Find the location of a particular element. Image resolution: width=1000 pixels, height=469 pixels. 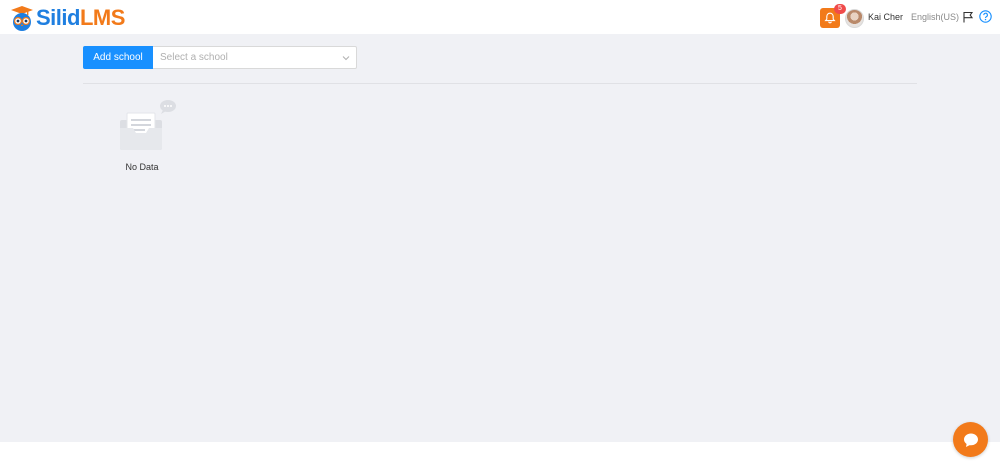

avatar is located at coordinates (854, 18).